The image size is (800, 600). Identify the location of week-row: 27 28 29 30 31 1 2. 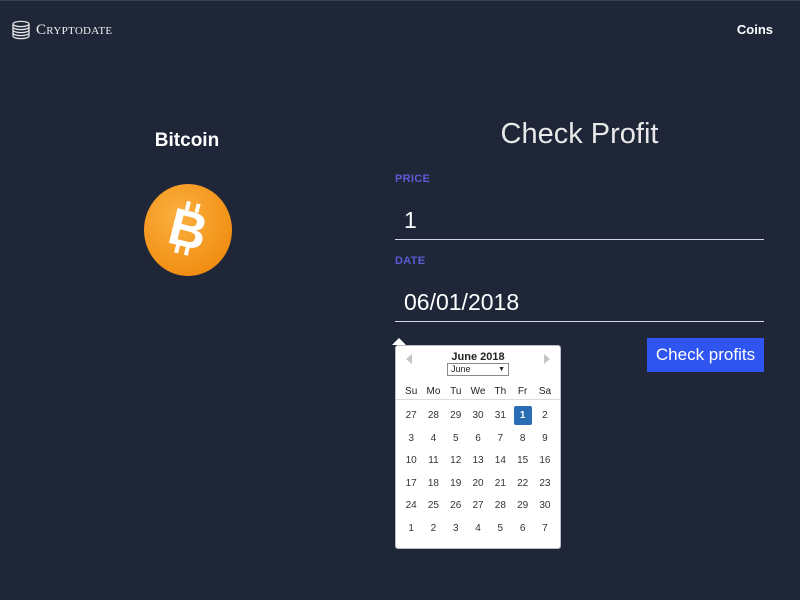
(480, 417).